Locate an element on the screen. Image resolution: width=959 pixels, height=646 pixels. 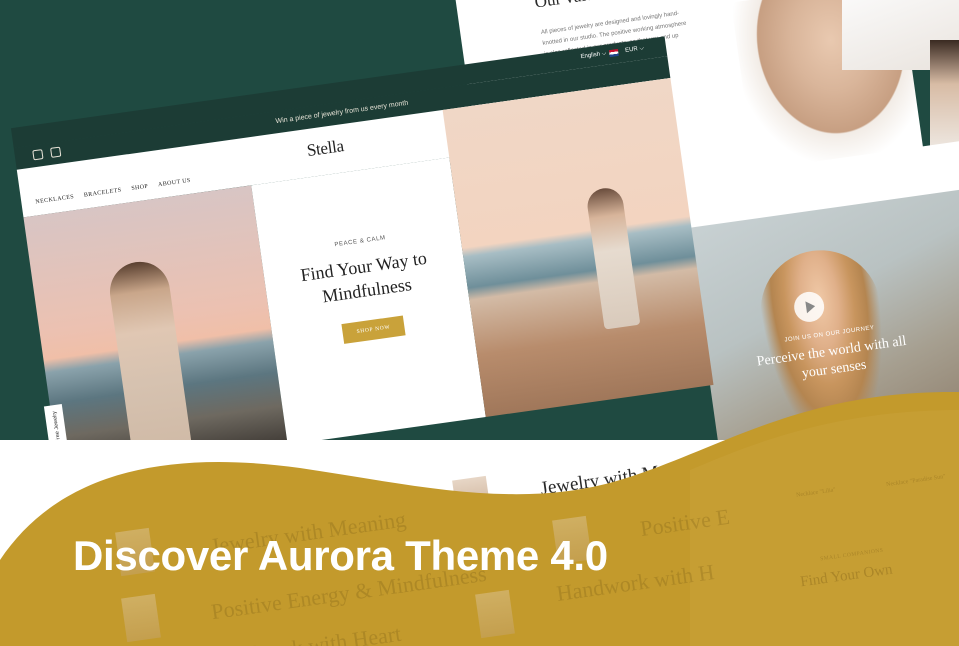
headline: Discover Aurora Theme 4.0 is located at coordinates (340, 555).